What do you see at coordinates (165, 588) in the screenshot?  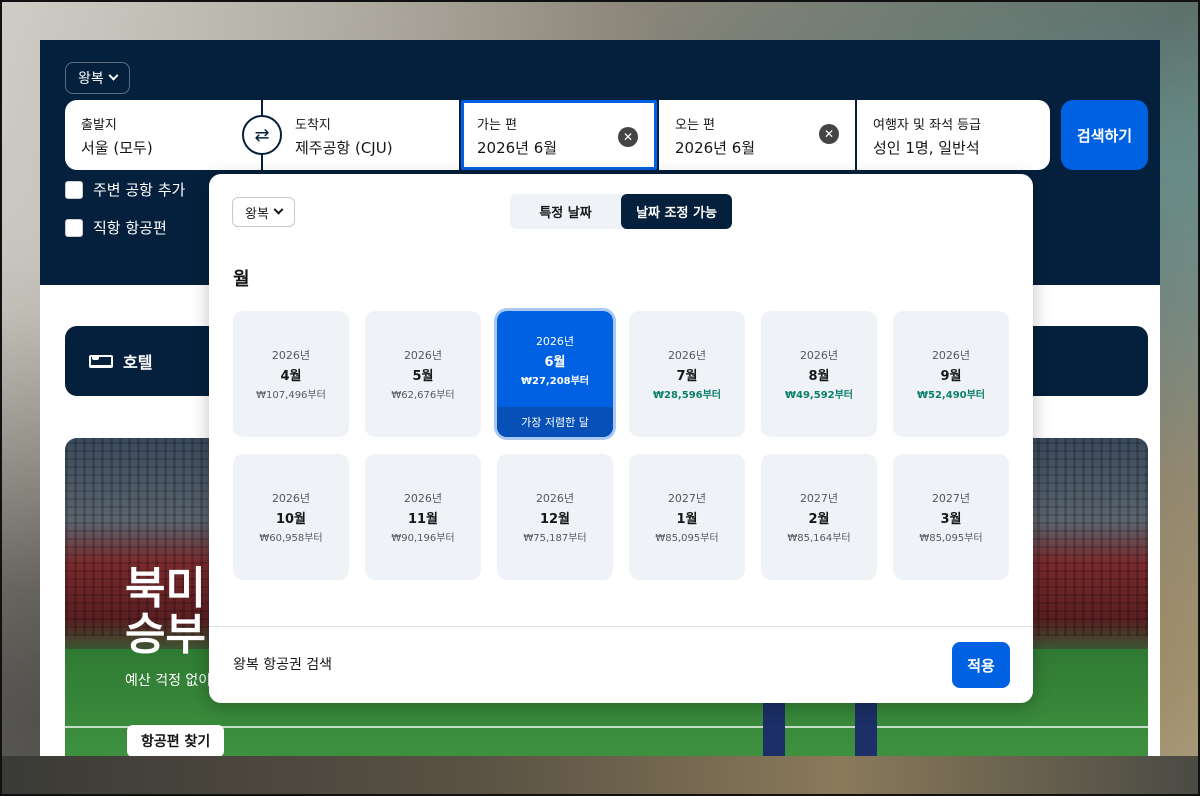 I see `promo-title-line1: 북미` at bounding box center [165, 588].